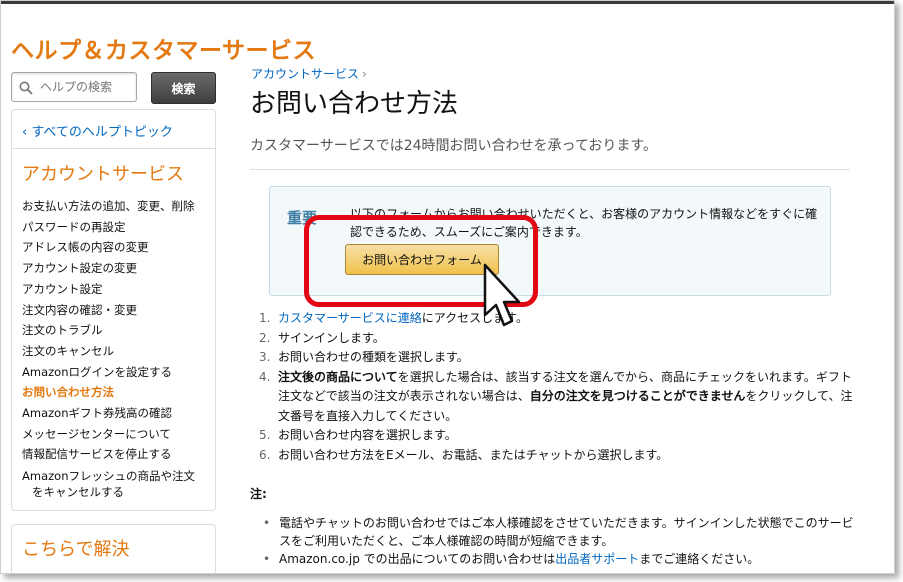  What do you see at coordinates (473, 454) in the screenshot?
I see `step-text: お問い合わせ方法をEメール、お電話、またはチャットから選択します。` at bounding box center [473, 454].